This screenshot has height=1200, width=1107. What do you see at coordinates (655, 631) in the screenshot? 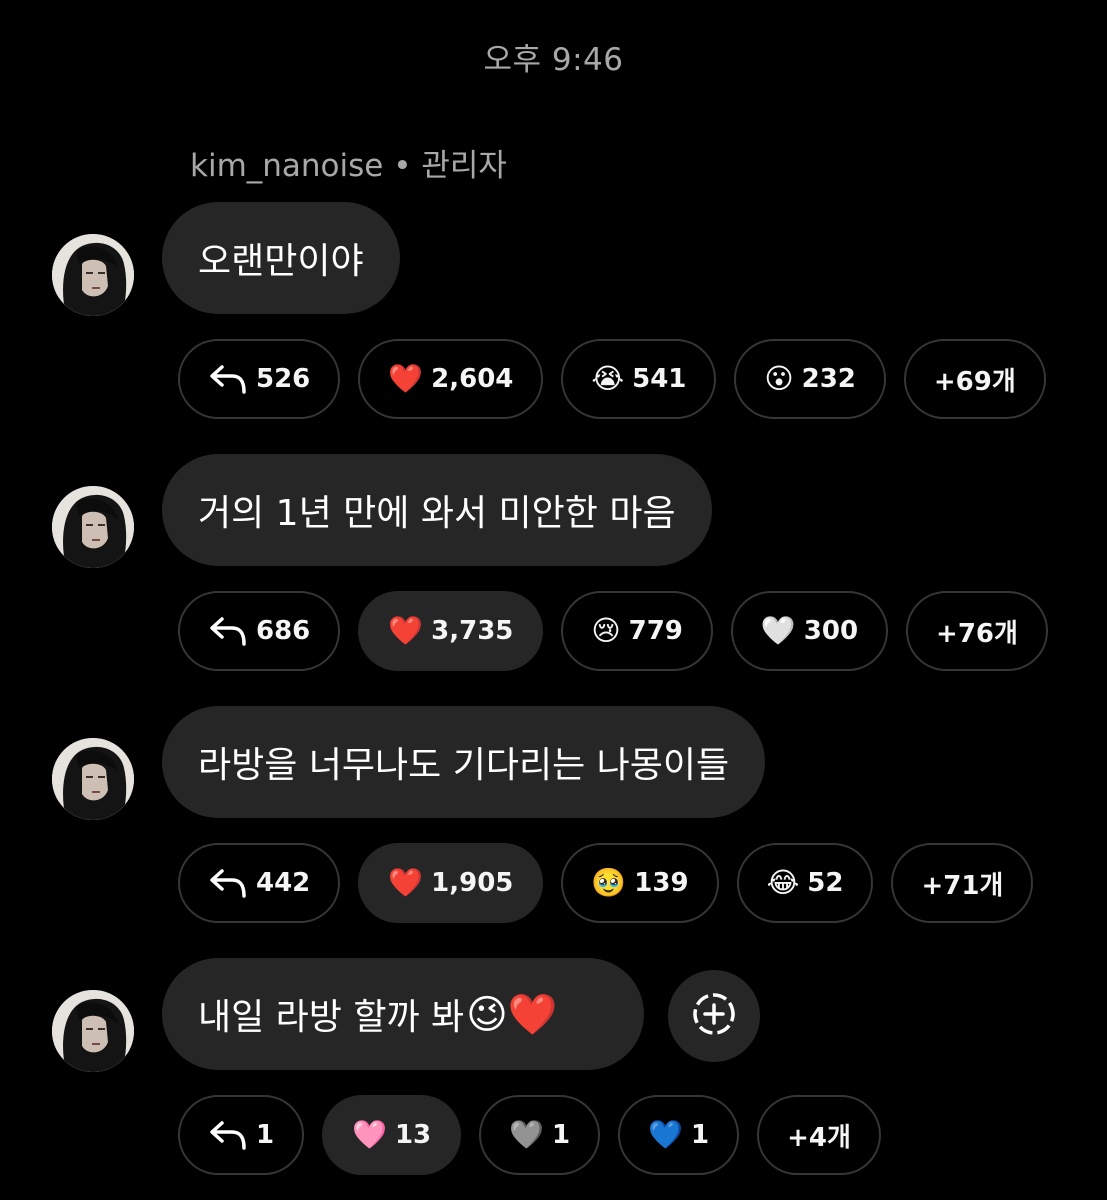
I see `reaction-count: 779` at bounding box center [655, 631].